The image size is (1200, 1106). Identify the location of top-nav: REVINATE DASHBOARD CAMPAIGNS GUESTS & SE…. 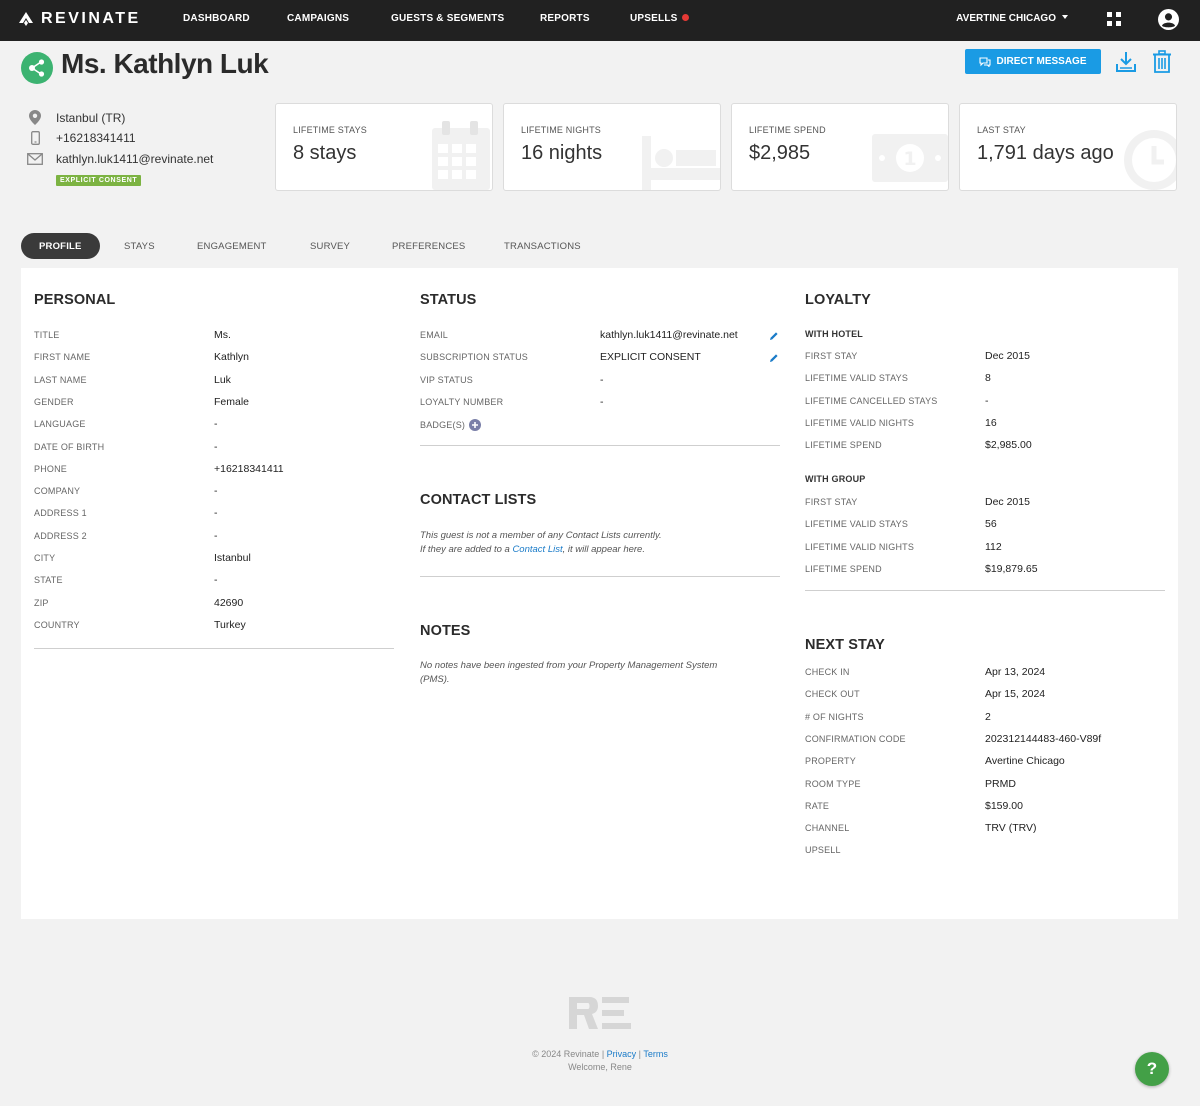
(600, 20).